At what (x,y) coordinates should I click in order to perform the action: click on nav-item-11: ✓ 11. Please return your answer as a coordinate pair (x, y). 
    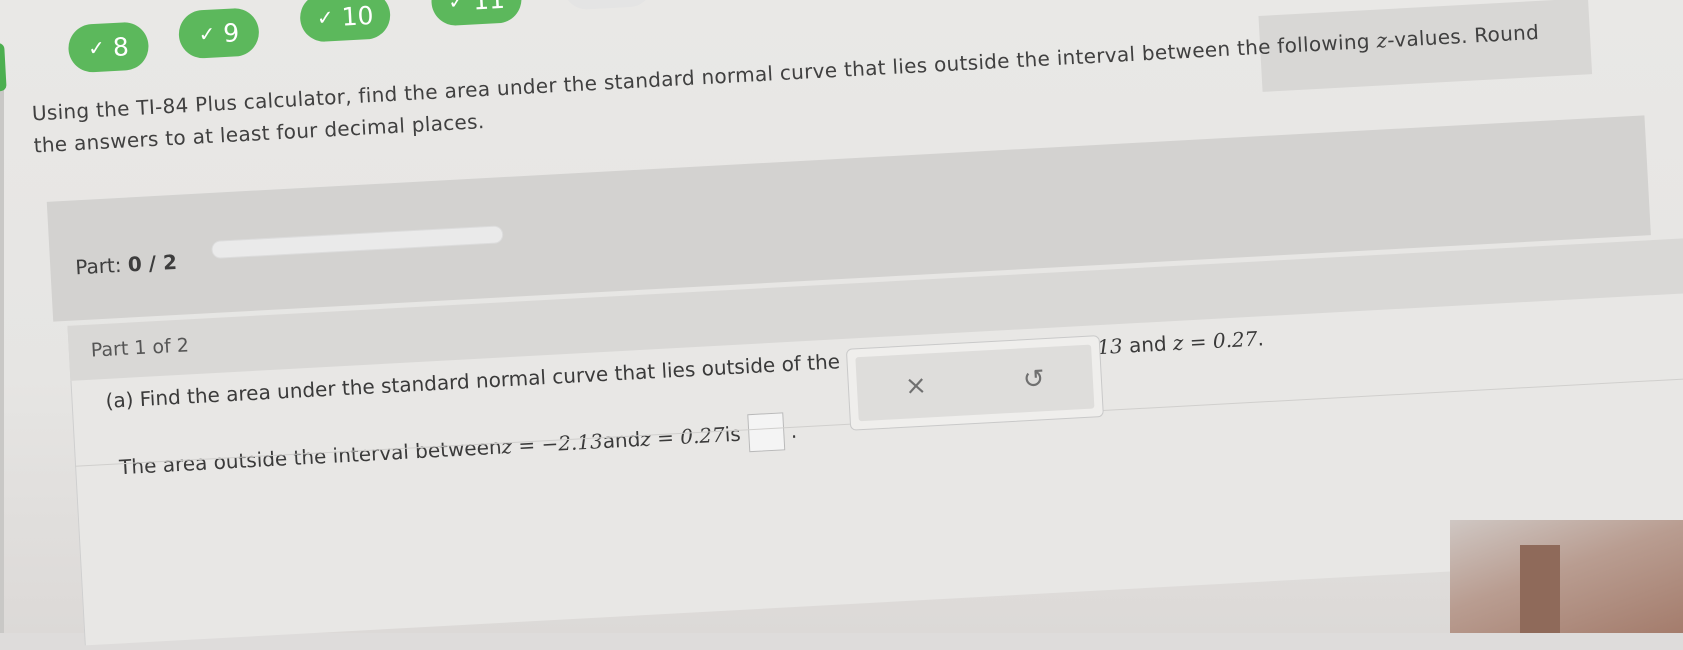
    Looking at the image, I should click on (476, 13).